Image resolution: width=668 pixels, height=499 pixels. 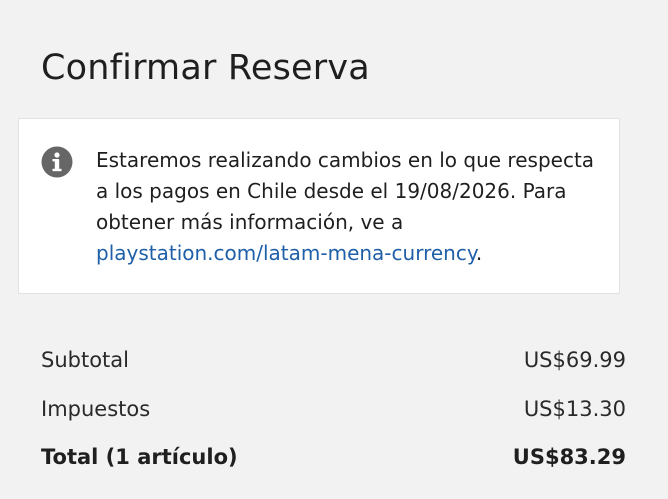 What do you see at coordinates (286, 253) in the screenshot?
I see `currency-info-link: playstation.com/latam-mena-currency` at bounding box center [286, 253].